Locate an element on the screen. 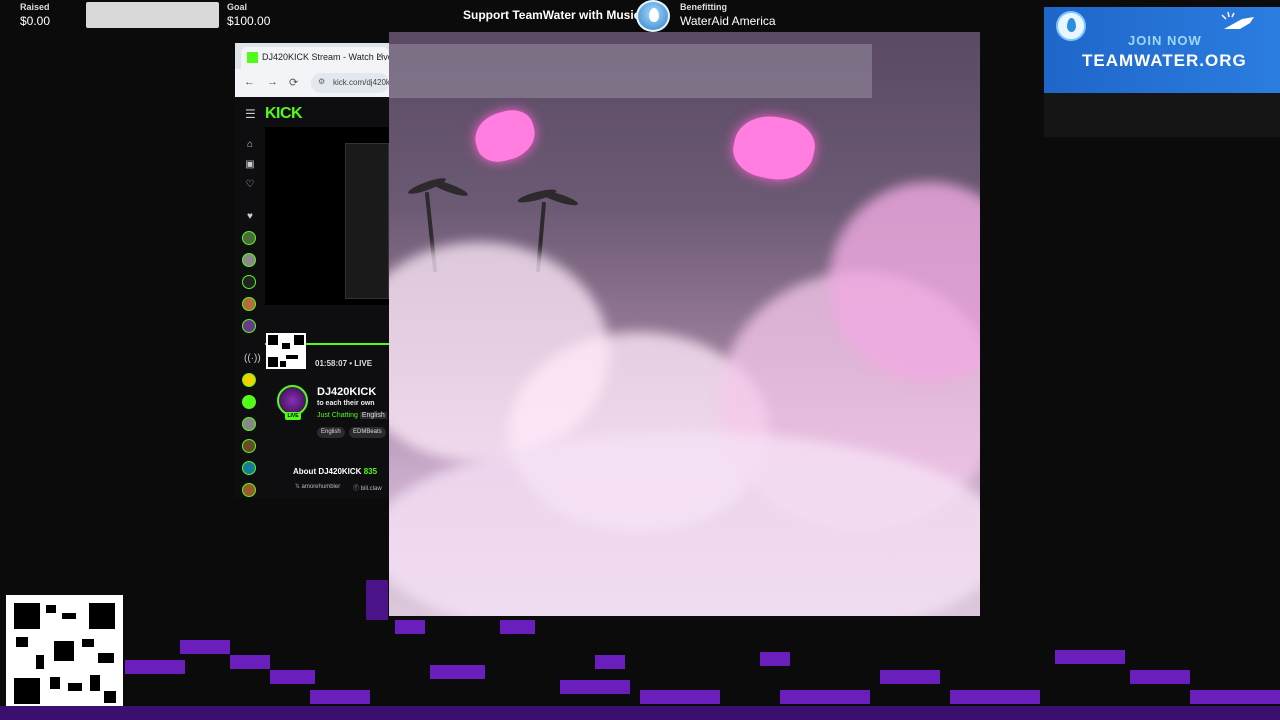  banner-site-text: TEAMWATER.ORG is located at coordinates (1164, 60).